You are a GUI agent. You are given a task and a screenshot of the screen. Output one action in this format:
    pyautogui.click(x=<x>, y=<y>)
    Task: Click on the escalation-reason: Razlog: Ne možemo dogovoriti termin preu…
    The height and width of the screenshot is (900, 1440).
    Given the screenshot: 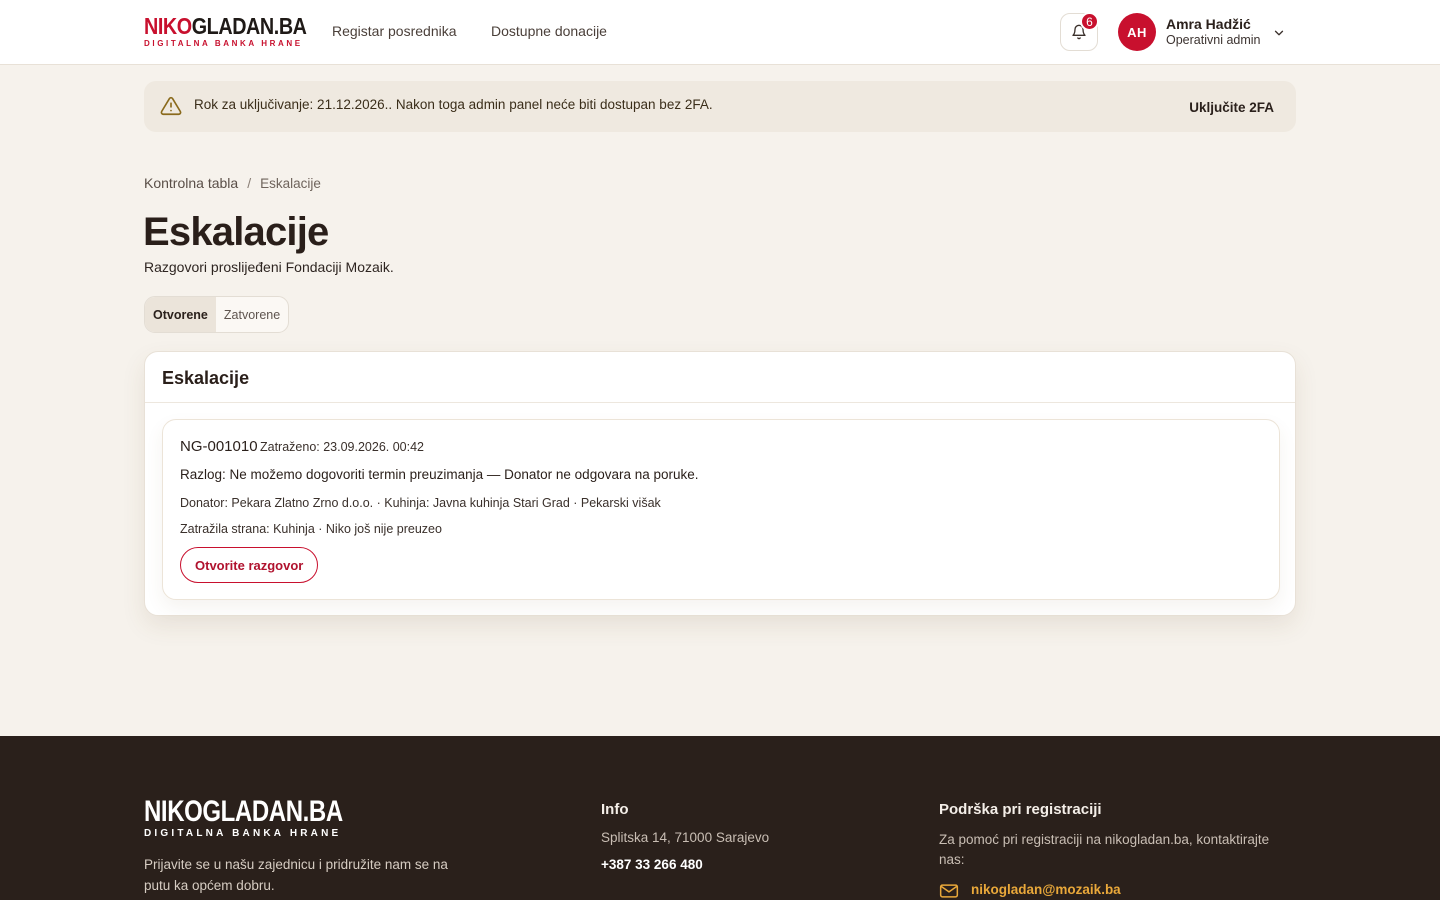 What is the action you would take?
    pyautogui.click(x=439, y=474)
    